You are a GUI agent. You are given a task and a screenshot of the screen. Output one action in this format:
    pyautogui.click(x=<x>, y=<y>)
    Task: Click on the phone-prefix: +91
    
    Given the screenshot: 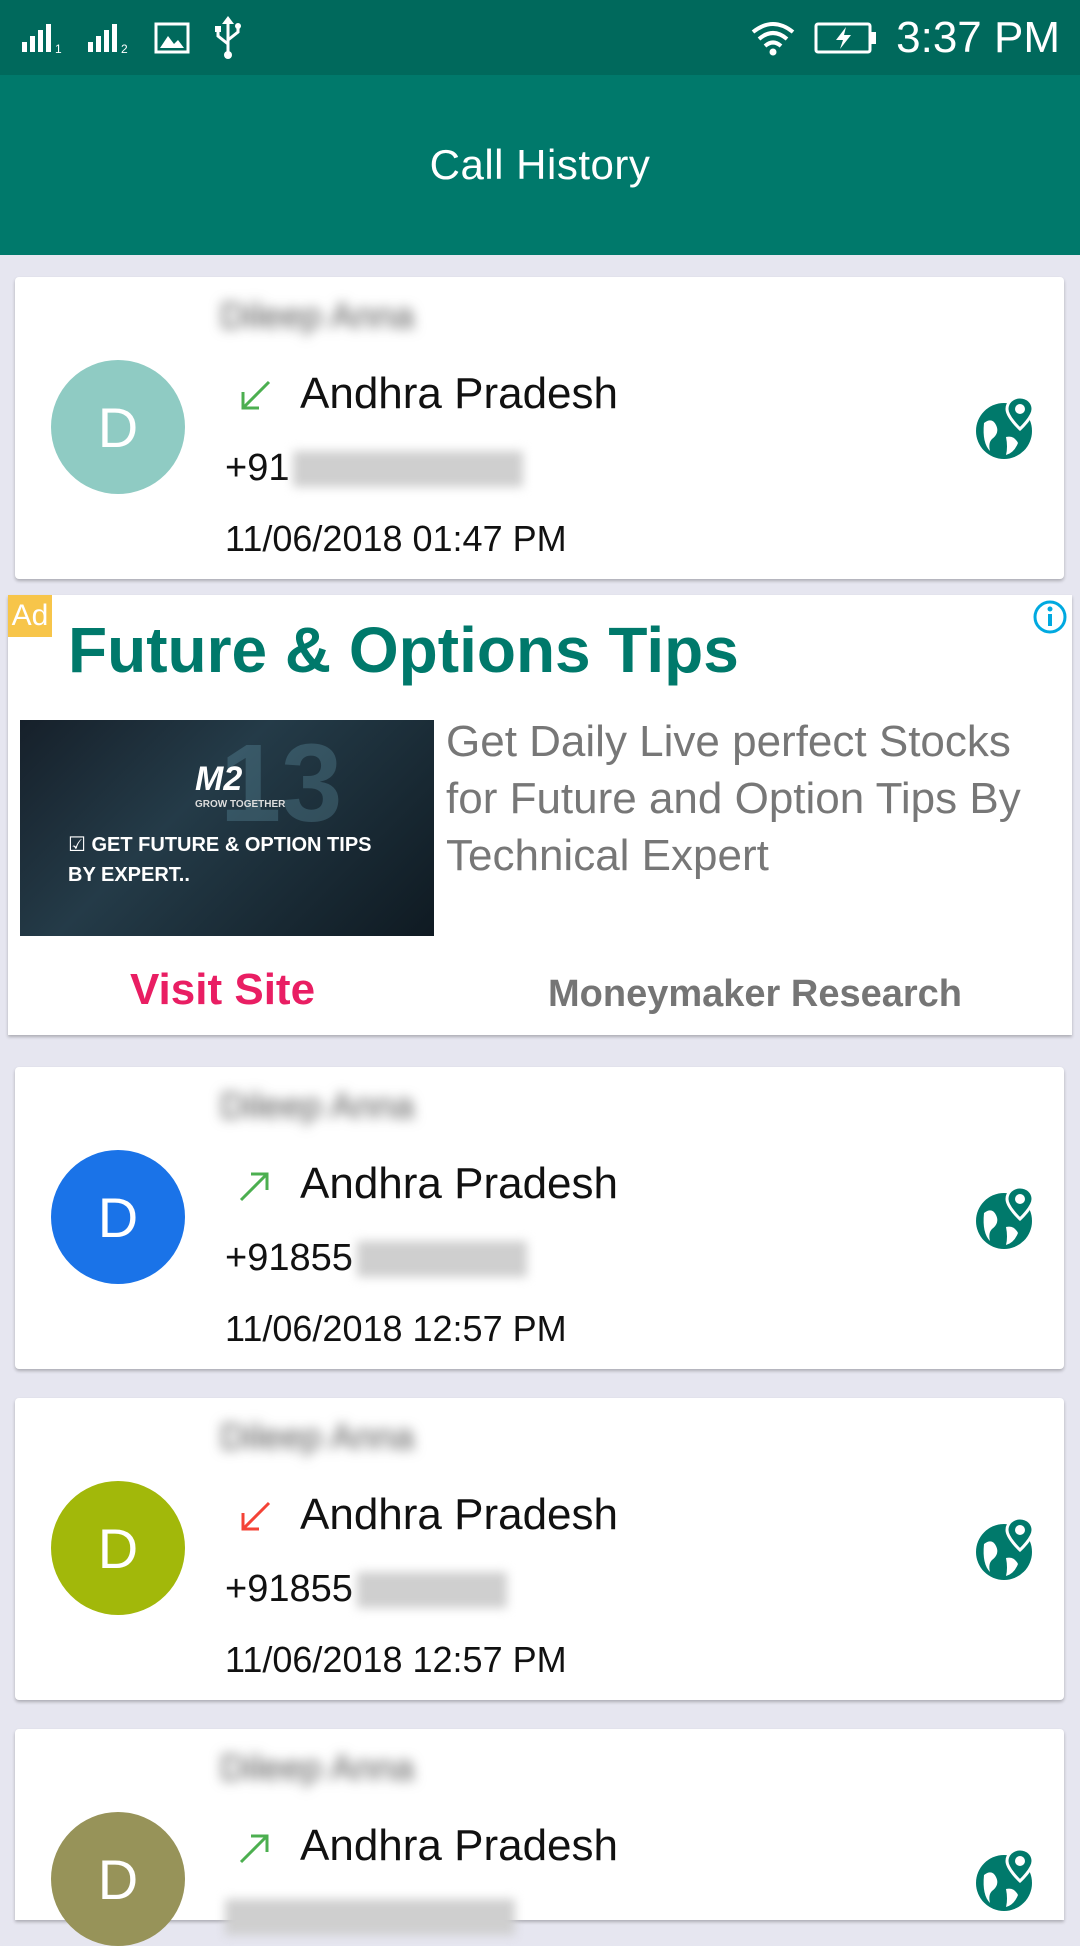 What is the action you would take?
    pyautogui.click(x=257, y=468)
    